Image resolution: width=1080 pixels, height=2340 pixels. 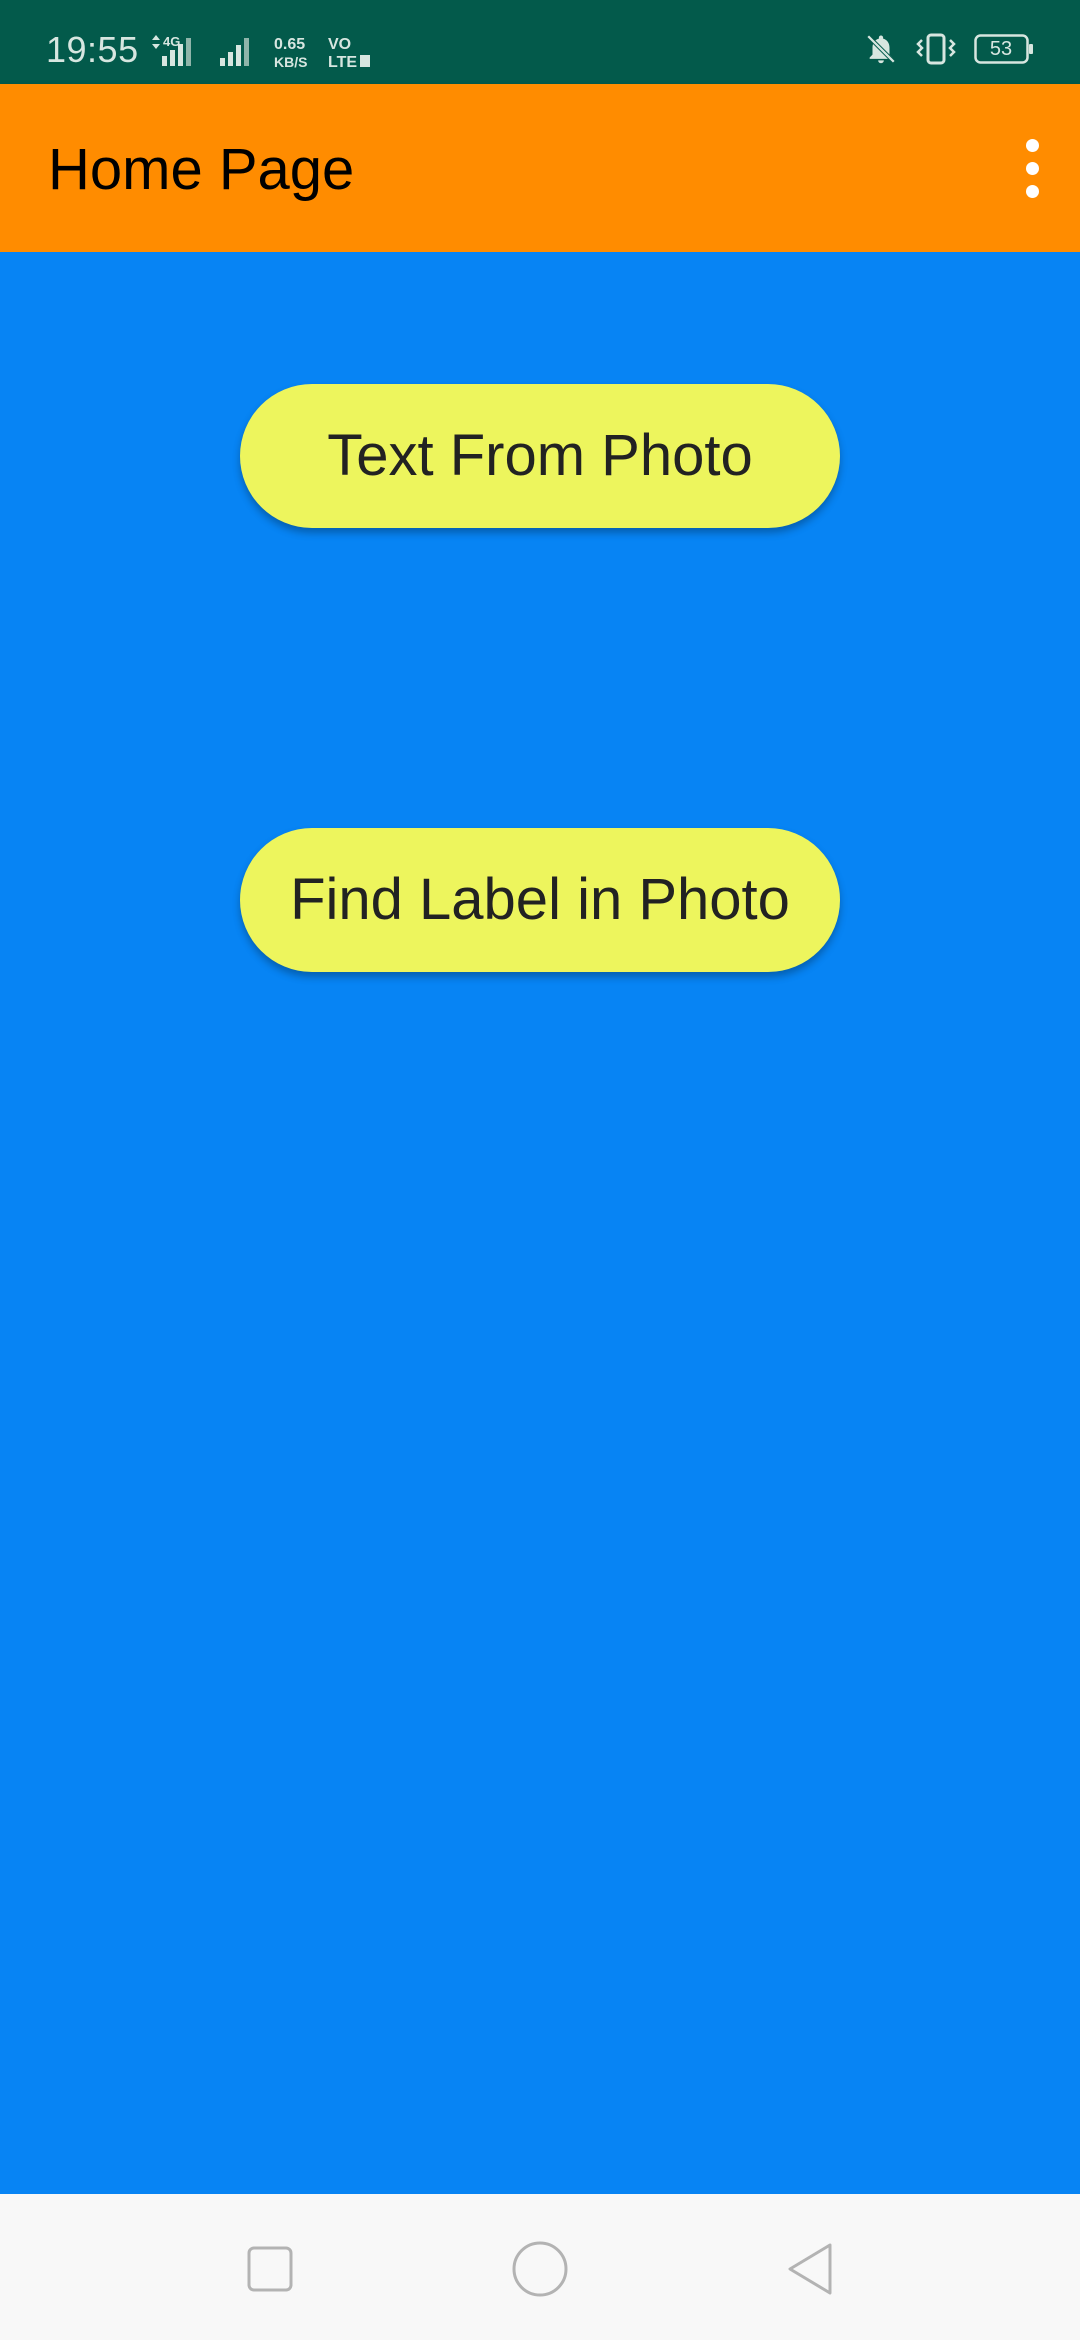 What do you see at coordinates (936, 49) in the screenshot?
I see `vibrate-icon` at bounding box center [936, 49].